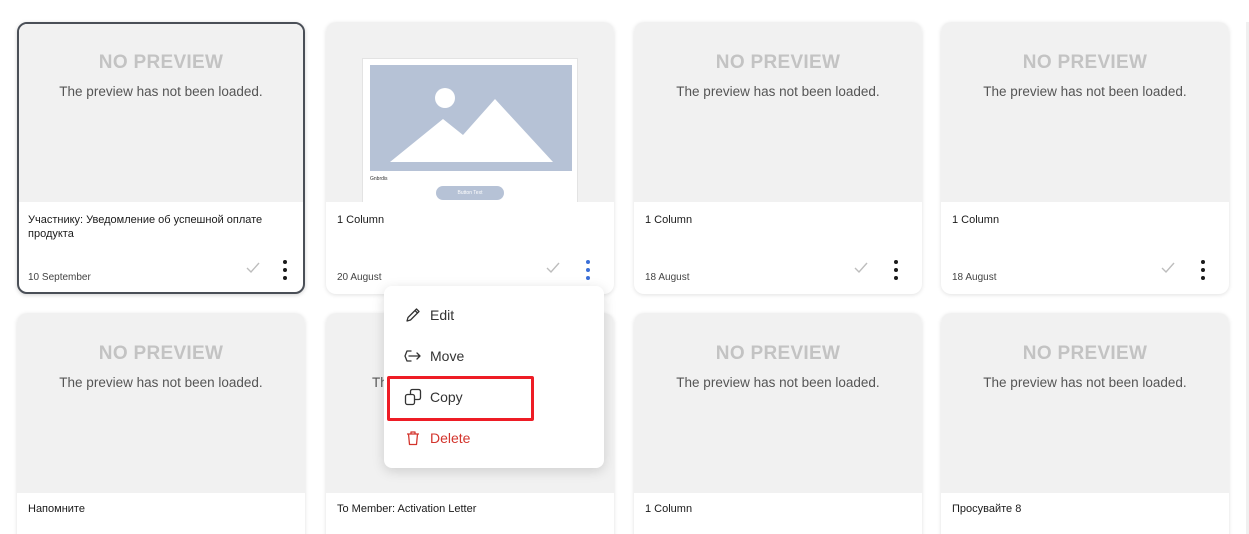 This screenshot has width=1249, height=534. Describe the element at coordinates (494, 397) in the screenshot. I see `menu-item-copy: Copy` at that location.